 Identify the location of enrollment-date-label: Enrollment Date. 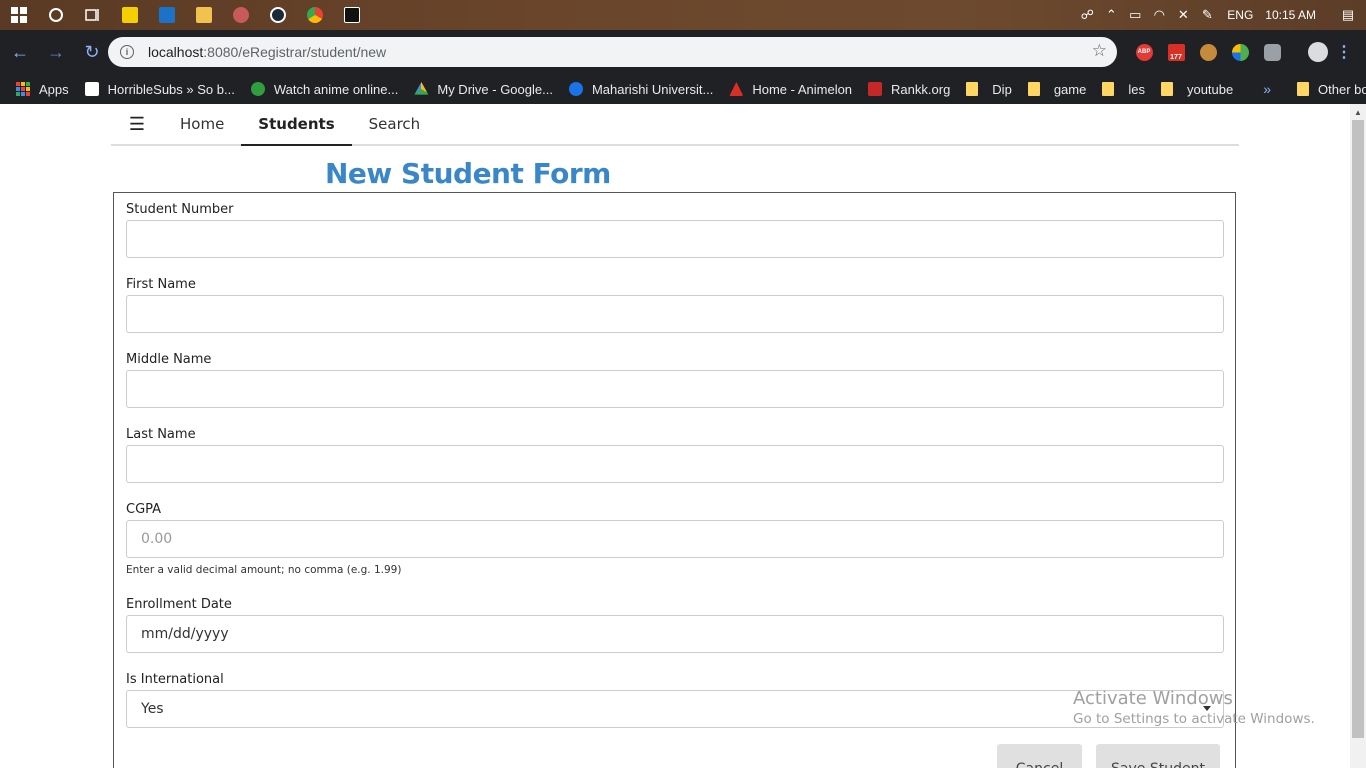
(179, 604).